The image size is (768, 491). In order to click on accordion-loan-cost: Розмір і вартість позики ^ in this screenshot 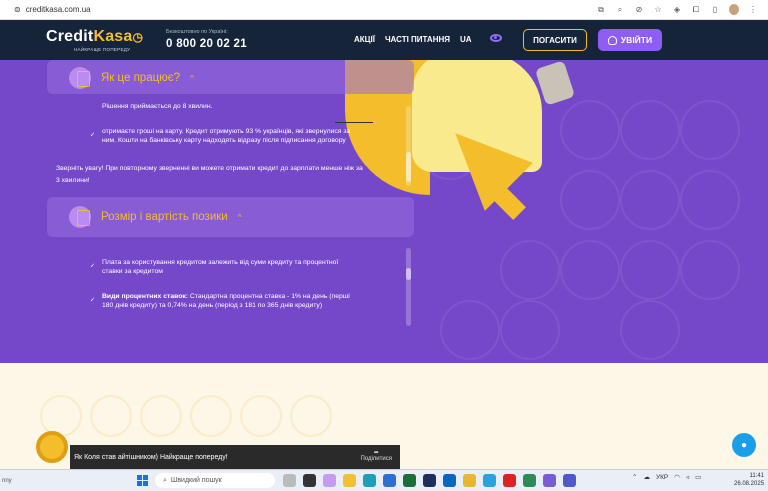, I will do `click(230, 217)`.